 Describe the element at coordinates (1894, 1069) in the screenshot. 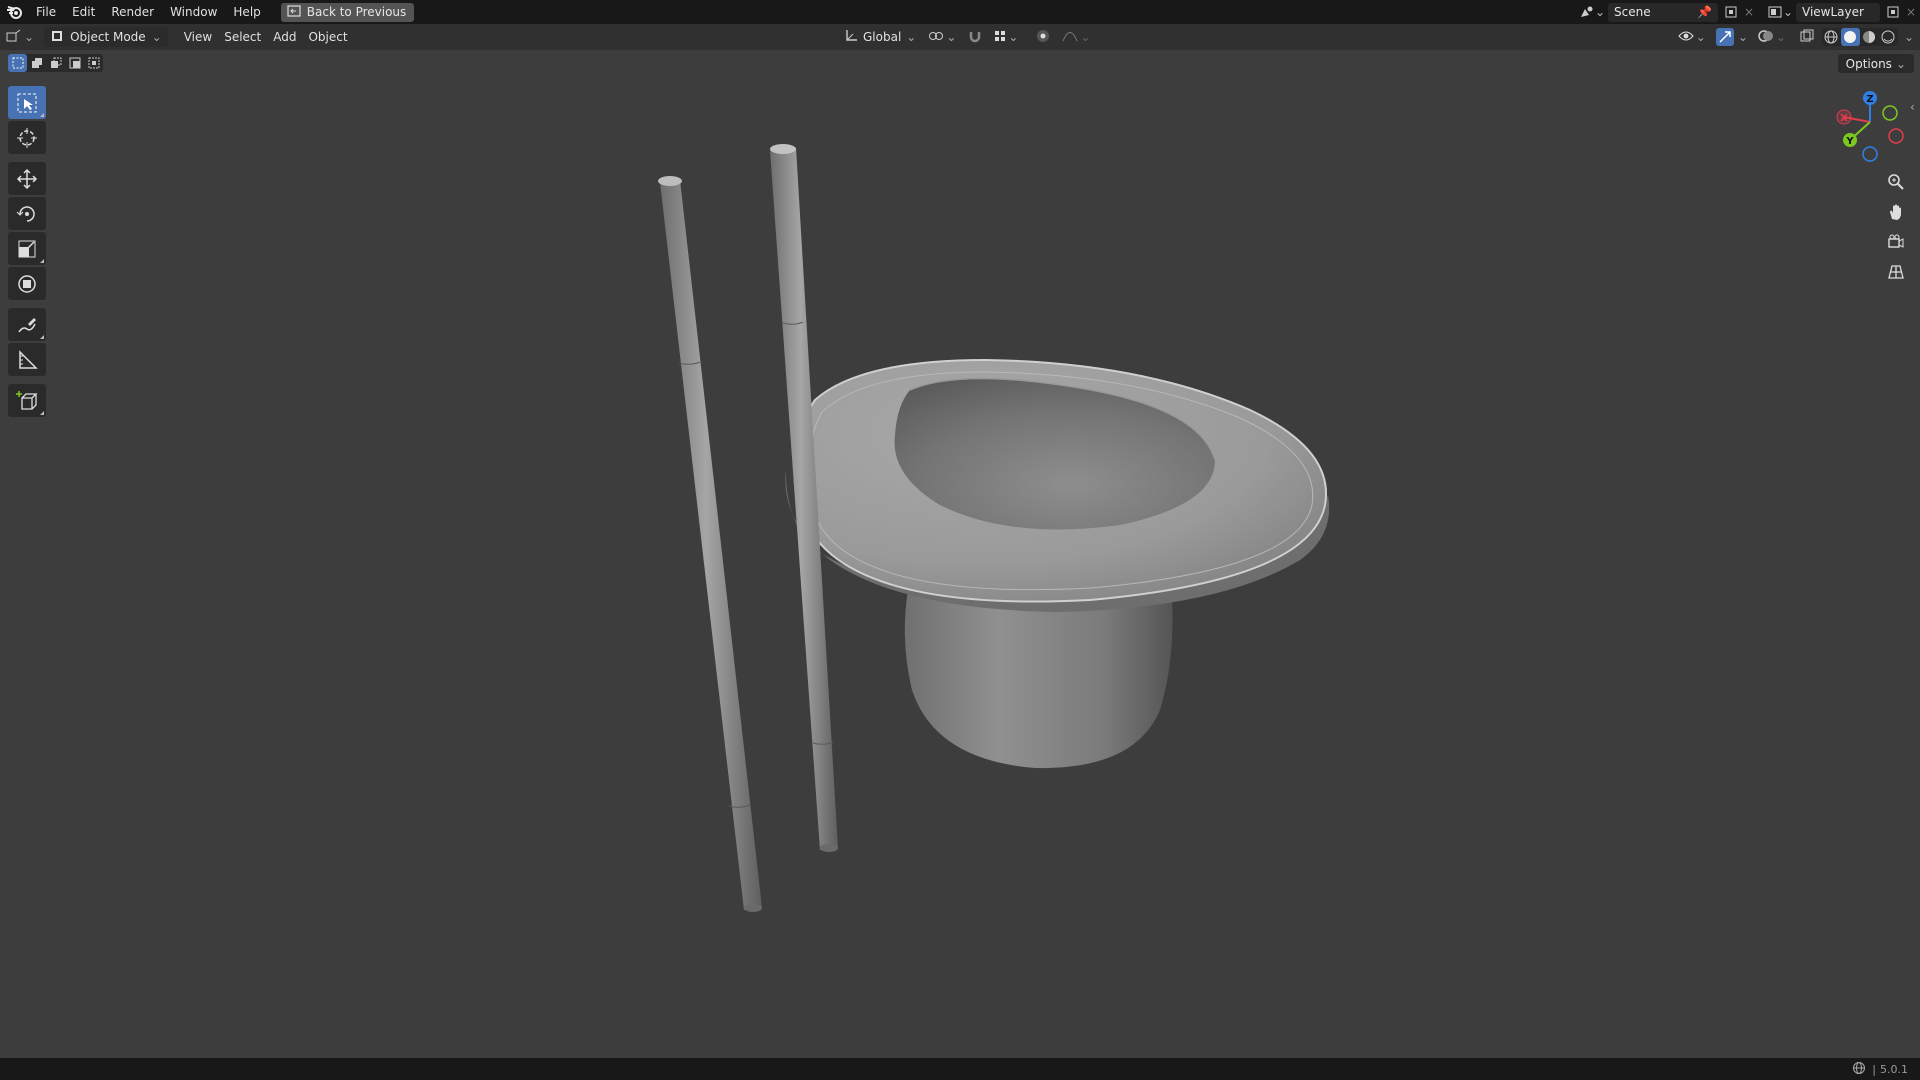

I see `version-label: 5.0.1` at that location.